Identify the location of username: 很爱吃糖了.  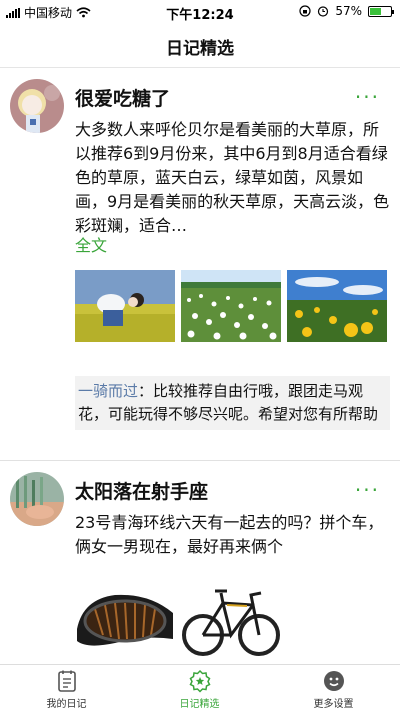
(122, 97).